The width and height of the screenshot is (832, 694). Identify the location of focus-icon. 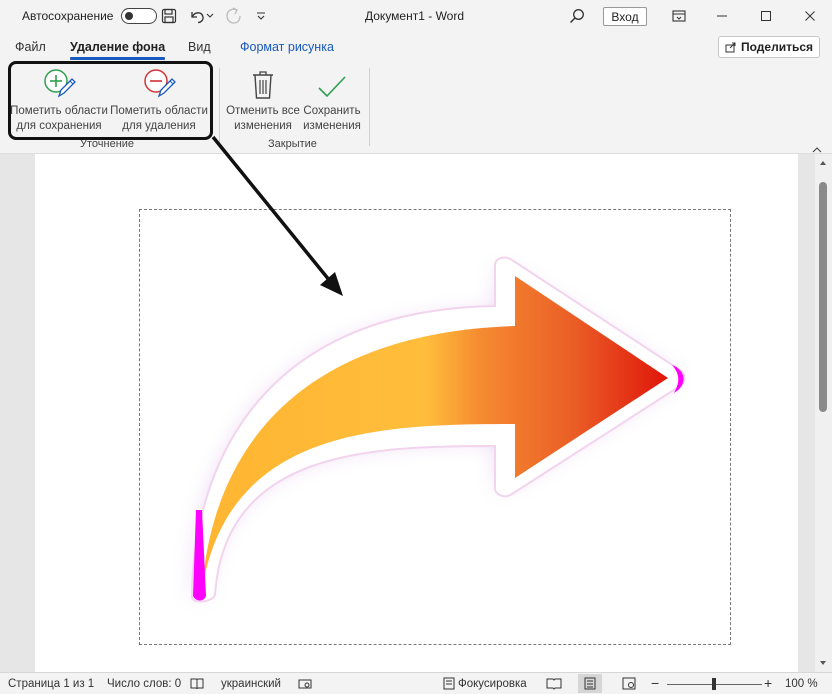
(449, 683).